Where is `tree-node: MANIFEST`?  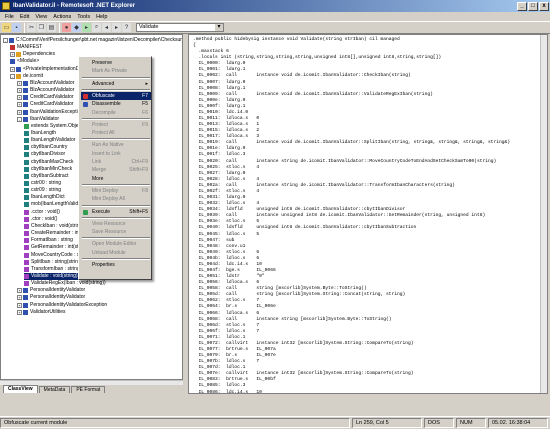 tree-node: MANIFEST is located at coordinates (26, 47).